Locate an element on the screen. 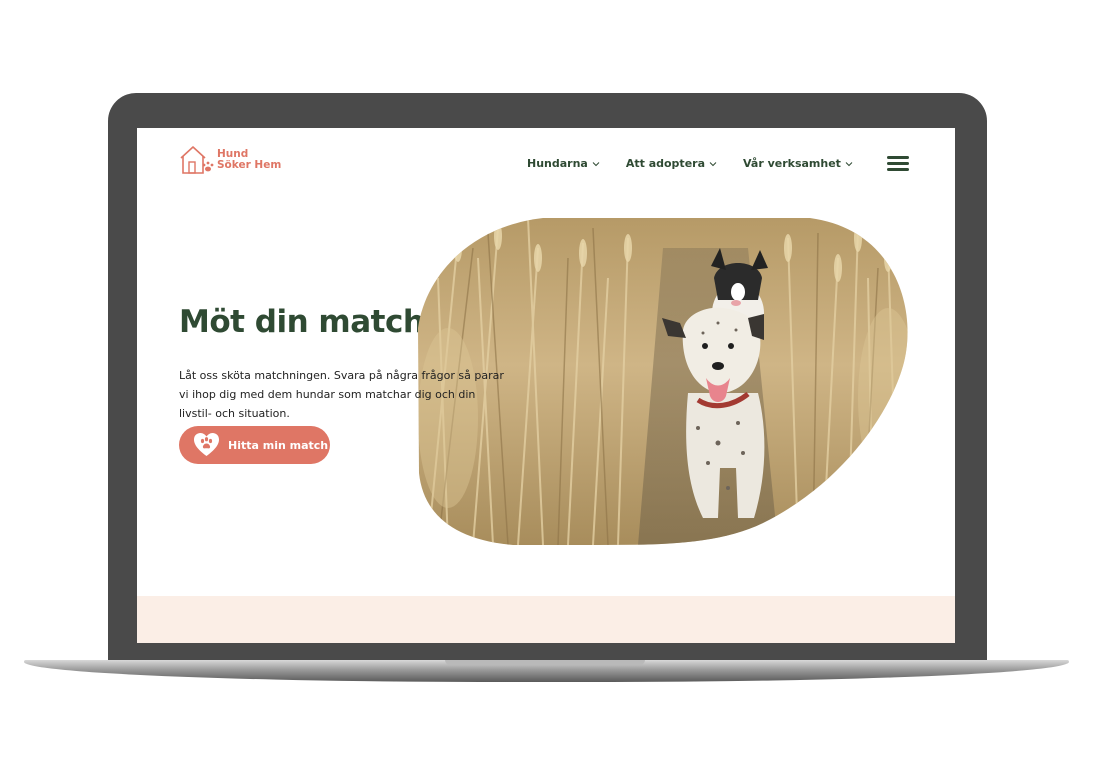  nav-item-label: Att adoptera is located at coordinates (665, 163).